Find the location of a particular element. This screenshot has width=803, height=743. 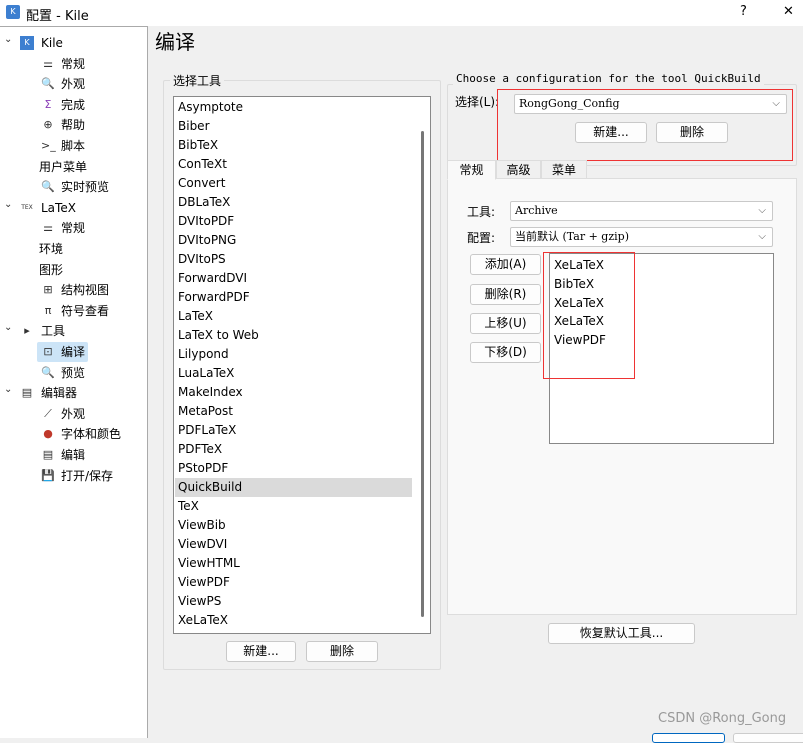

ok-button is located at coordinates (688, 738).